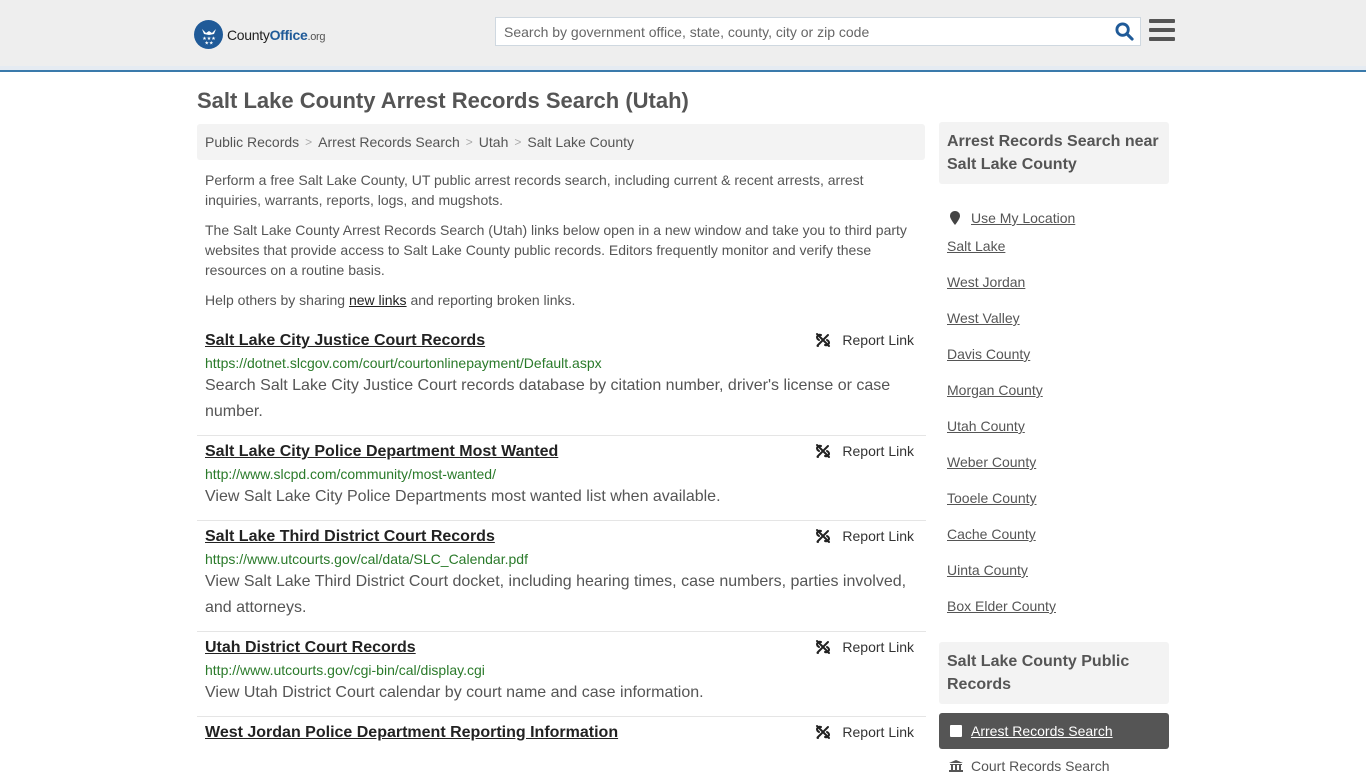 The image size is (1366, 774). Describe the element at coordinates (1054, 673) in the screenshot. I see `public-records-heading: Salt Lake County Public Records` at that location.